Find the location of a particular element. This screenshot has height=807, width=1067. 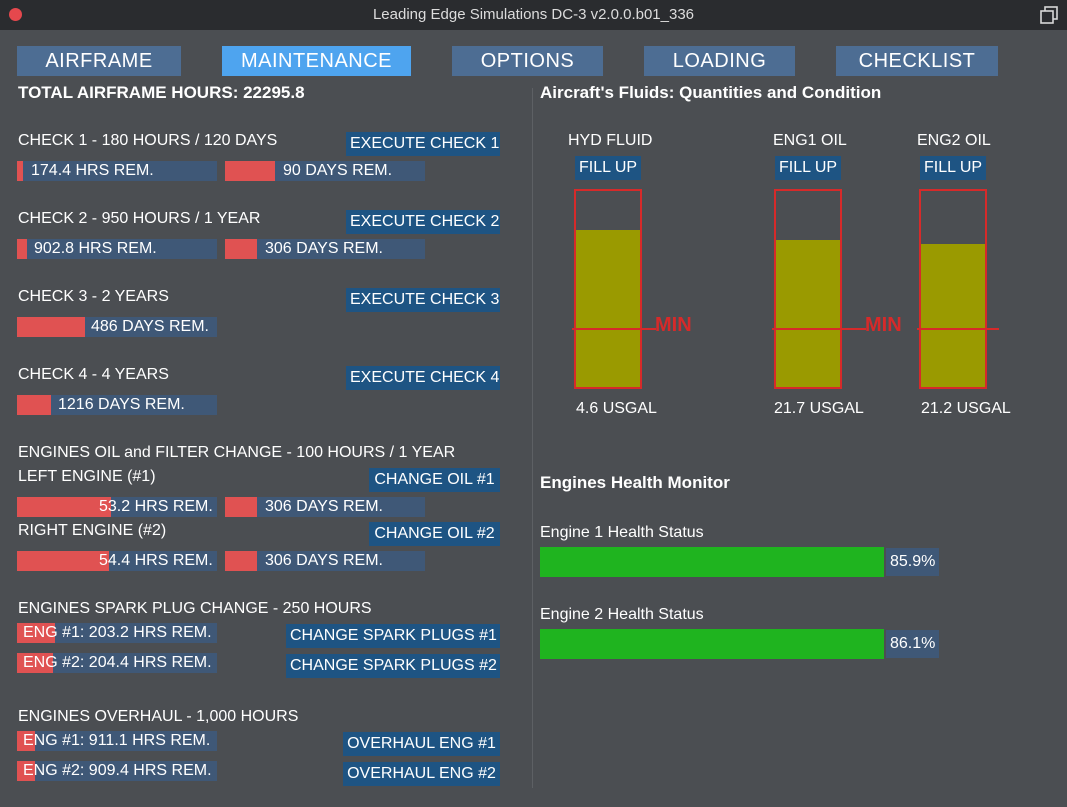

oil1-days-bar: 306 DAYS REM. is located at coordinates (325, 507).